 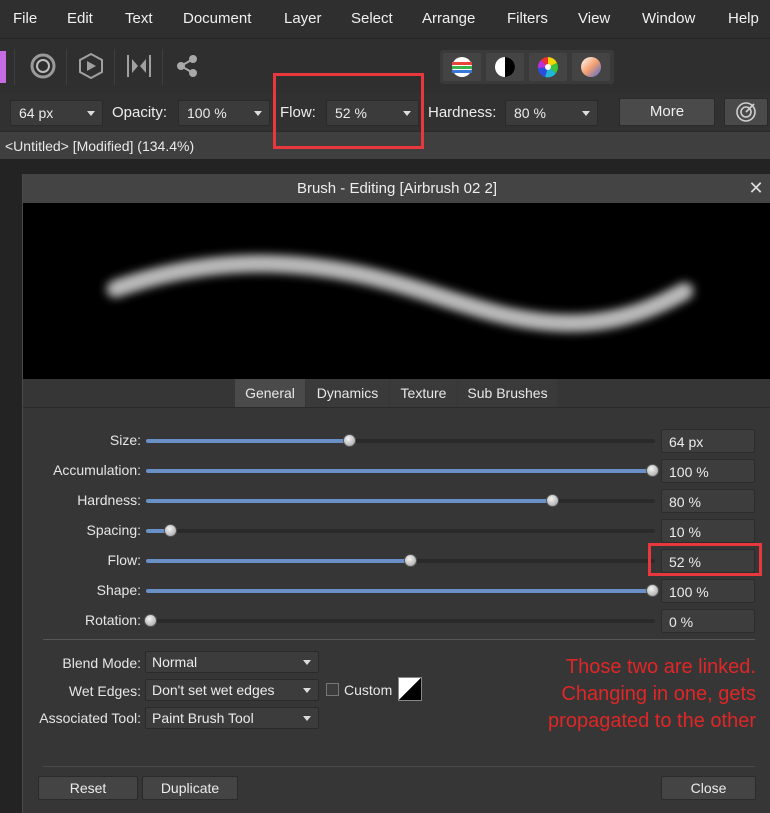 What do you see at coordinates (548, 67) in the screenshot?
I see `color-wheel-icon` at bounding box center [548, 67].